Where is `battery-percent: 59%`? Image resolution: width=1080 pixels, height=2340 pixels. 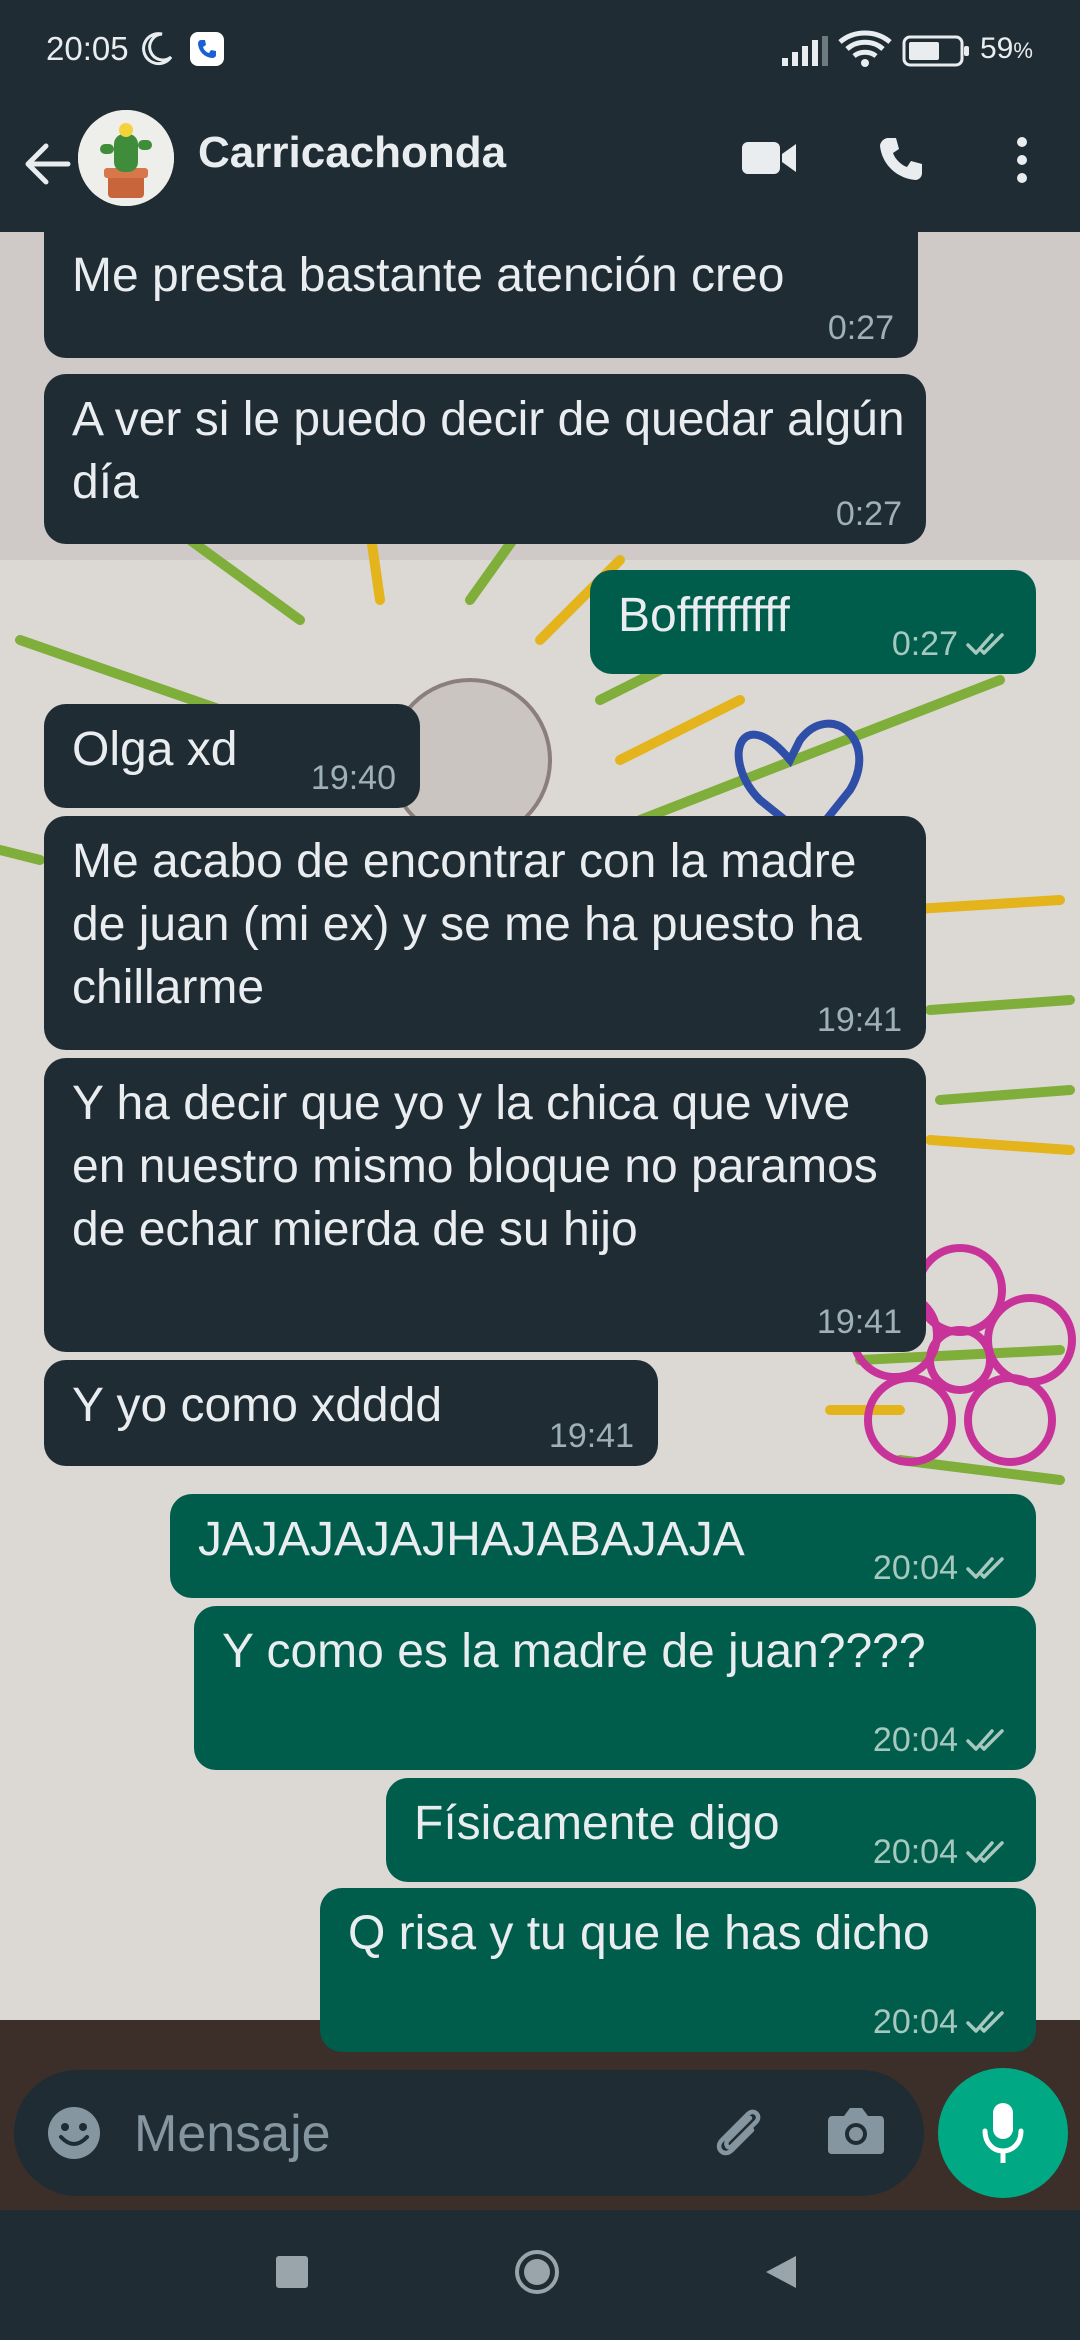
battery-percent: 59% is located at coordinates (1006, 48).